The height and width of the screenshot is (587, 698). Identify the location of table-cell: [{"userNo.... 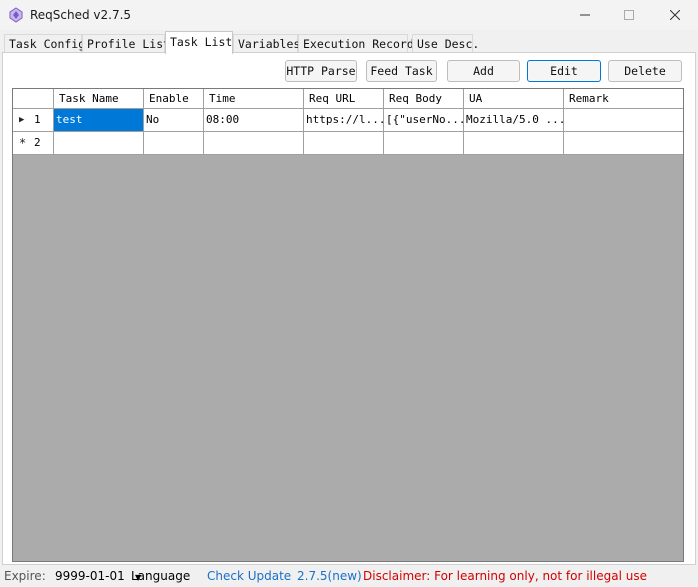
(424, 120).